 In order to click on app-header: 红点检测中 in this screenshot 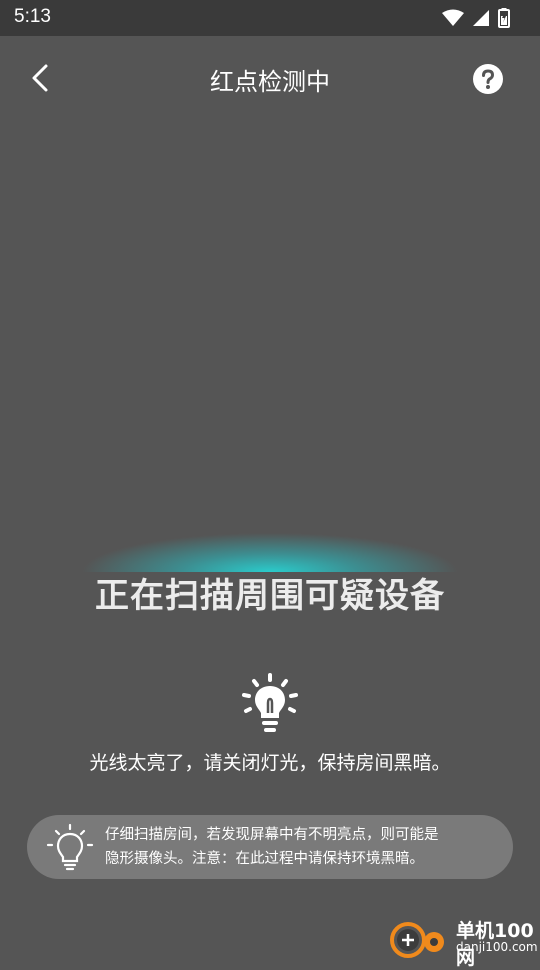, I will do `click(270, 79)`.